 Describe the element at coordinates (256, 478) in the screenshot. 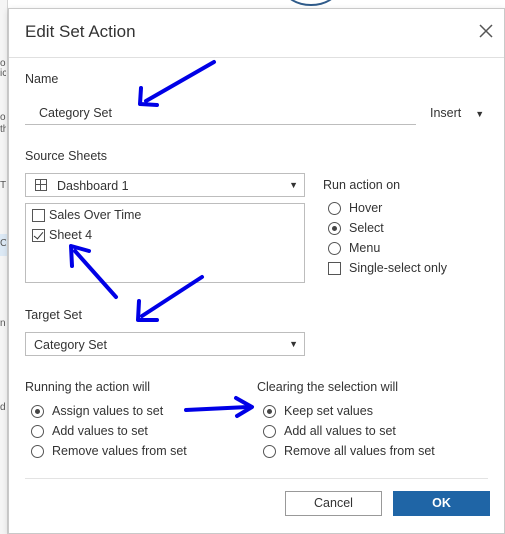

I see `footer-divider` at that location.